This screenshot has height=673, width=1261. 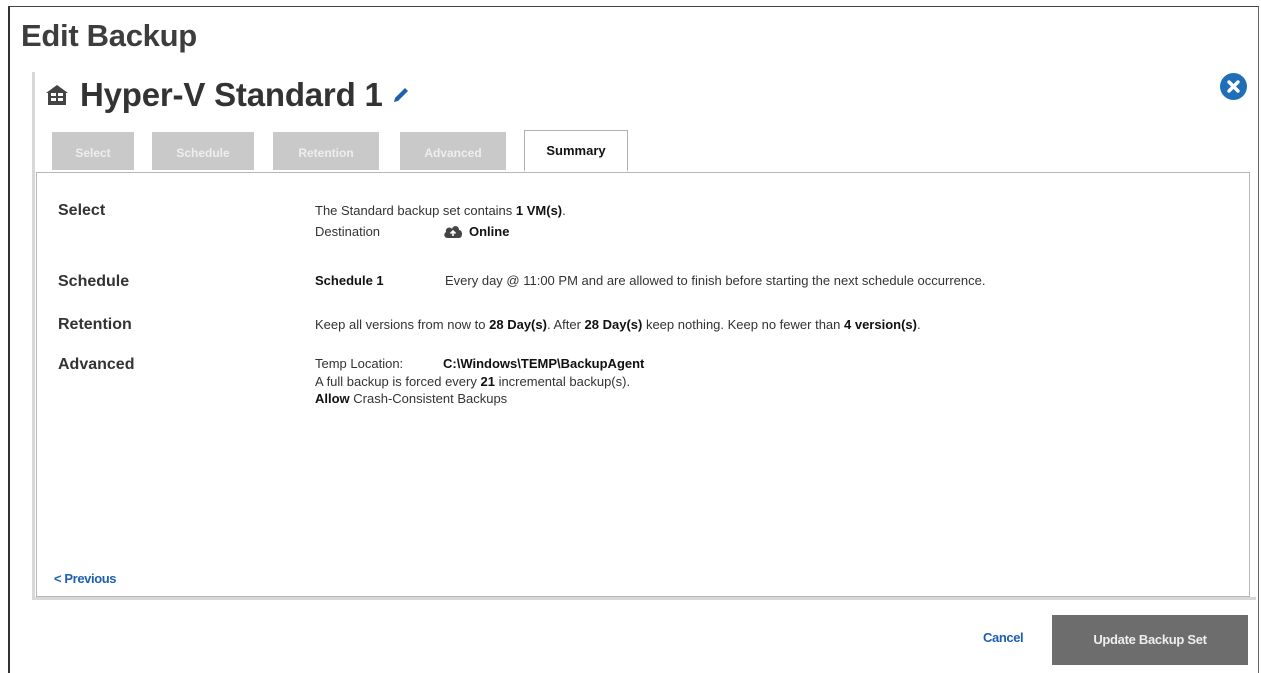 I want to click on backup-set-name: Hyper-V Standard 1, so click(x=231, y=94).